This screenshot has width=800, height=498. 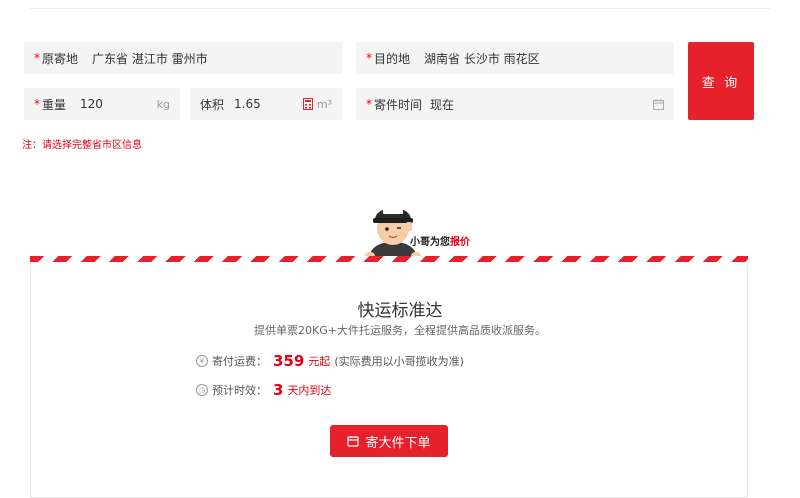 What do you see at coordinates (399, 361) in the screenshot?
I see `fee-note: (实际费用以小哥揽收为准)` at bounding box center [399, 361].